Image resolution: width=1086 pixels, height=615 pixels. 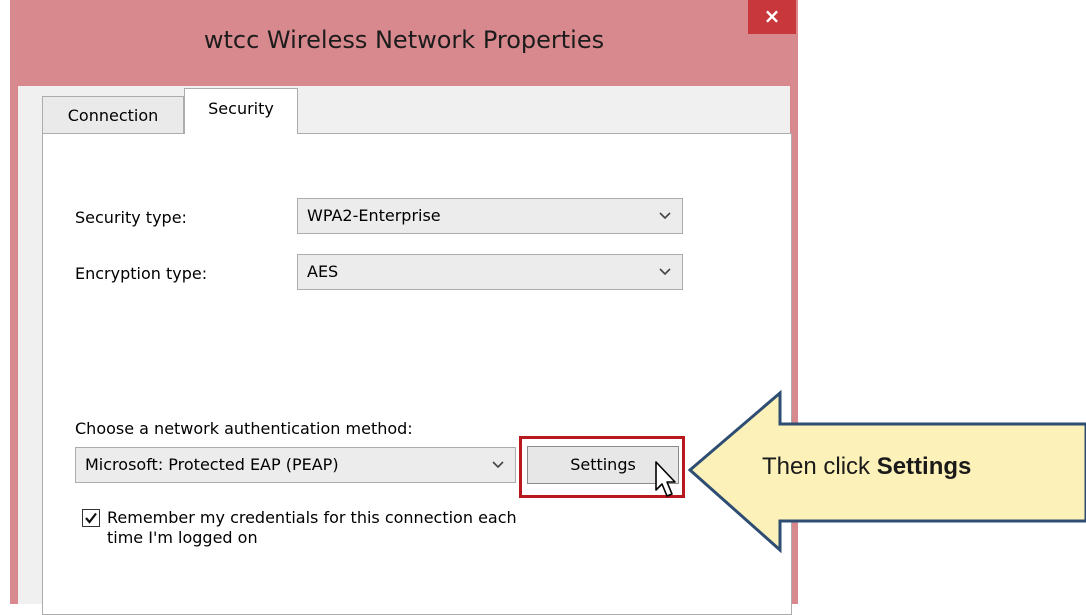 What do you see at coordinates (241, 111) in the screenshot?
I see `tab-security: Security` at bounding box center [241, 111].